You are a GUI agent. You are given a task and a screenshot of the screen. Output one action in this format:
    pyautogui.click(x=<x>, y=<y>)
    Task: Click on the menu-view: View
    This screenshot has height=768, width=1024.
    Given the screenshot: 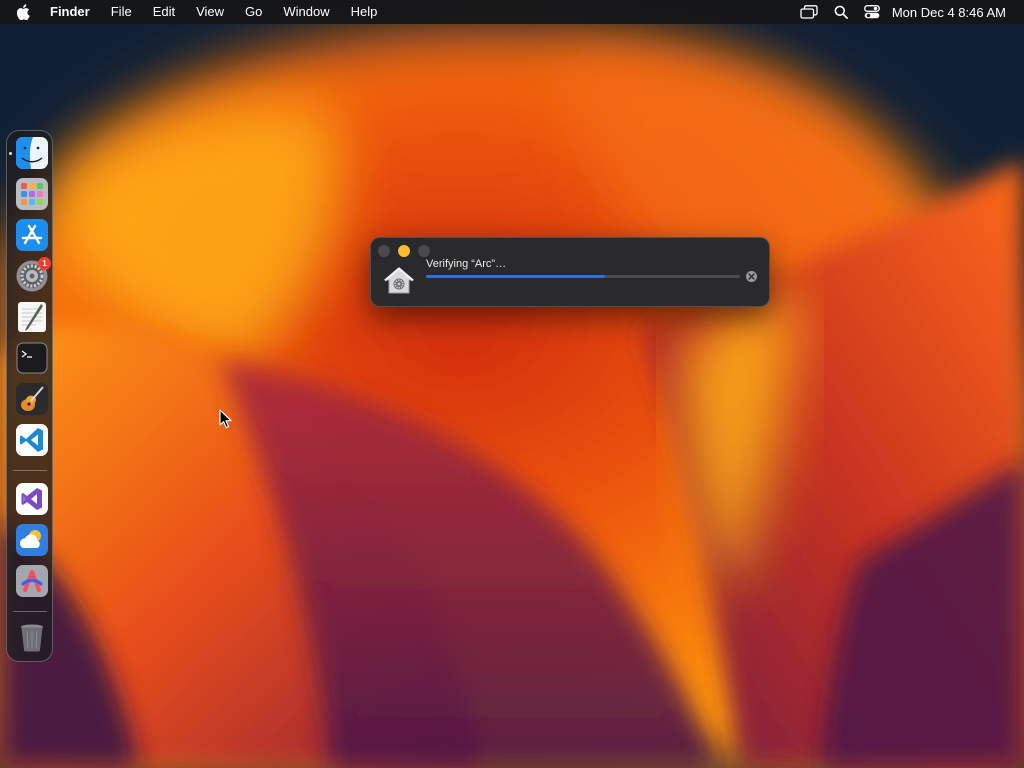 What is the action you would take?
    pyautogui.click(x=210, y=12)
    